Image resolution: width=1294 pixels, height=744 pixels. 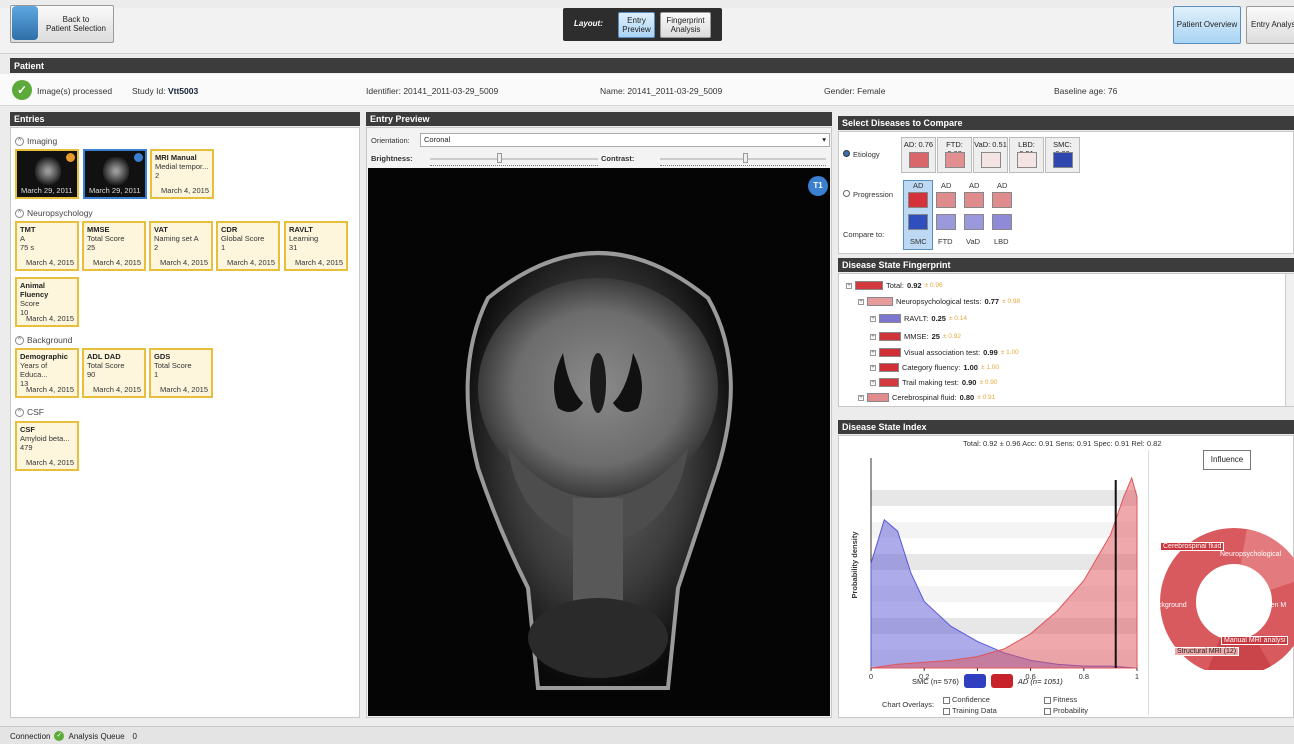 I want to click on chevron-down-icon: ▾, so click(x=824, y=139).